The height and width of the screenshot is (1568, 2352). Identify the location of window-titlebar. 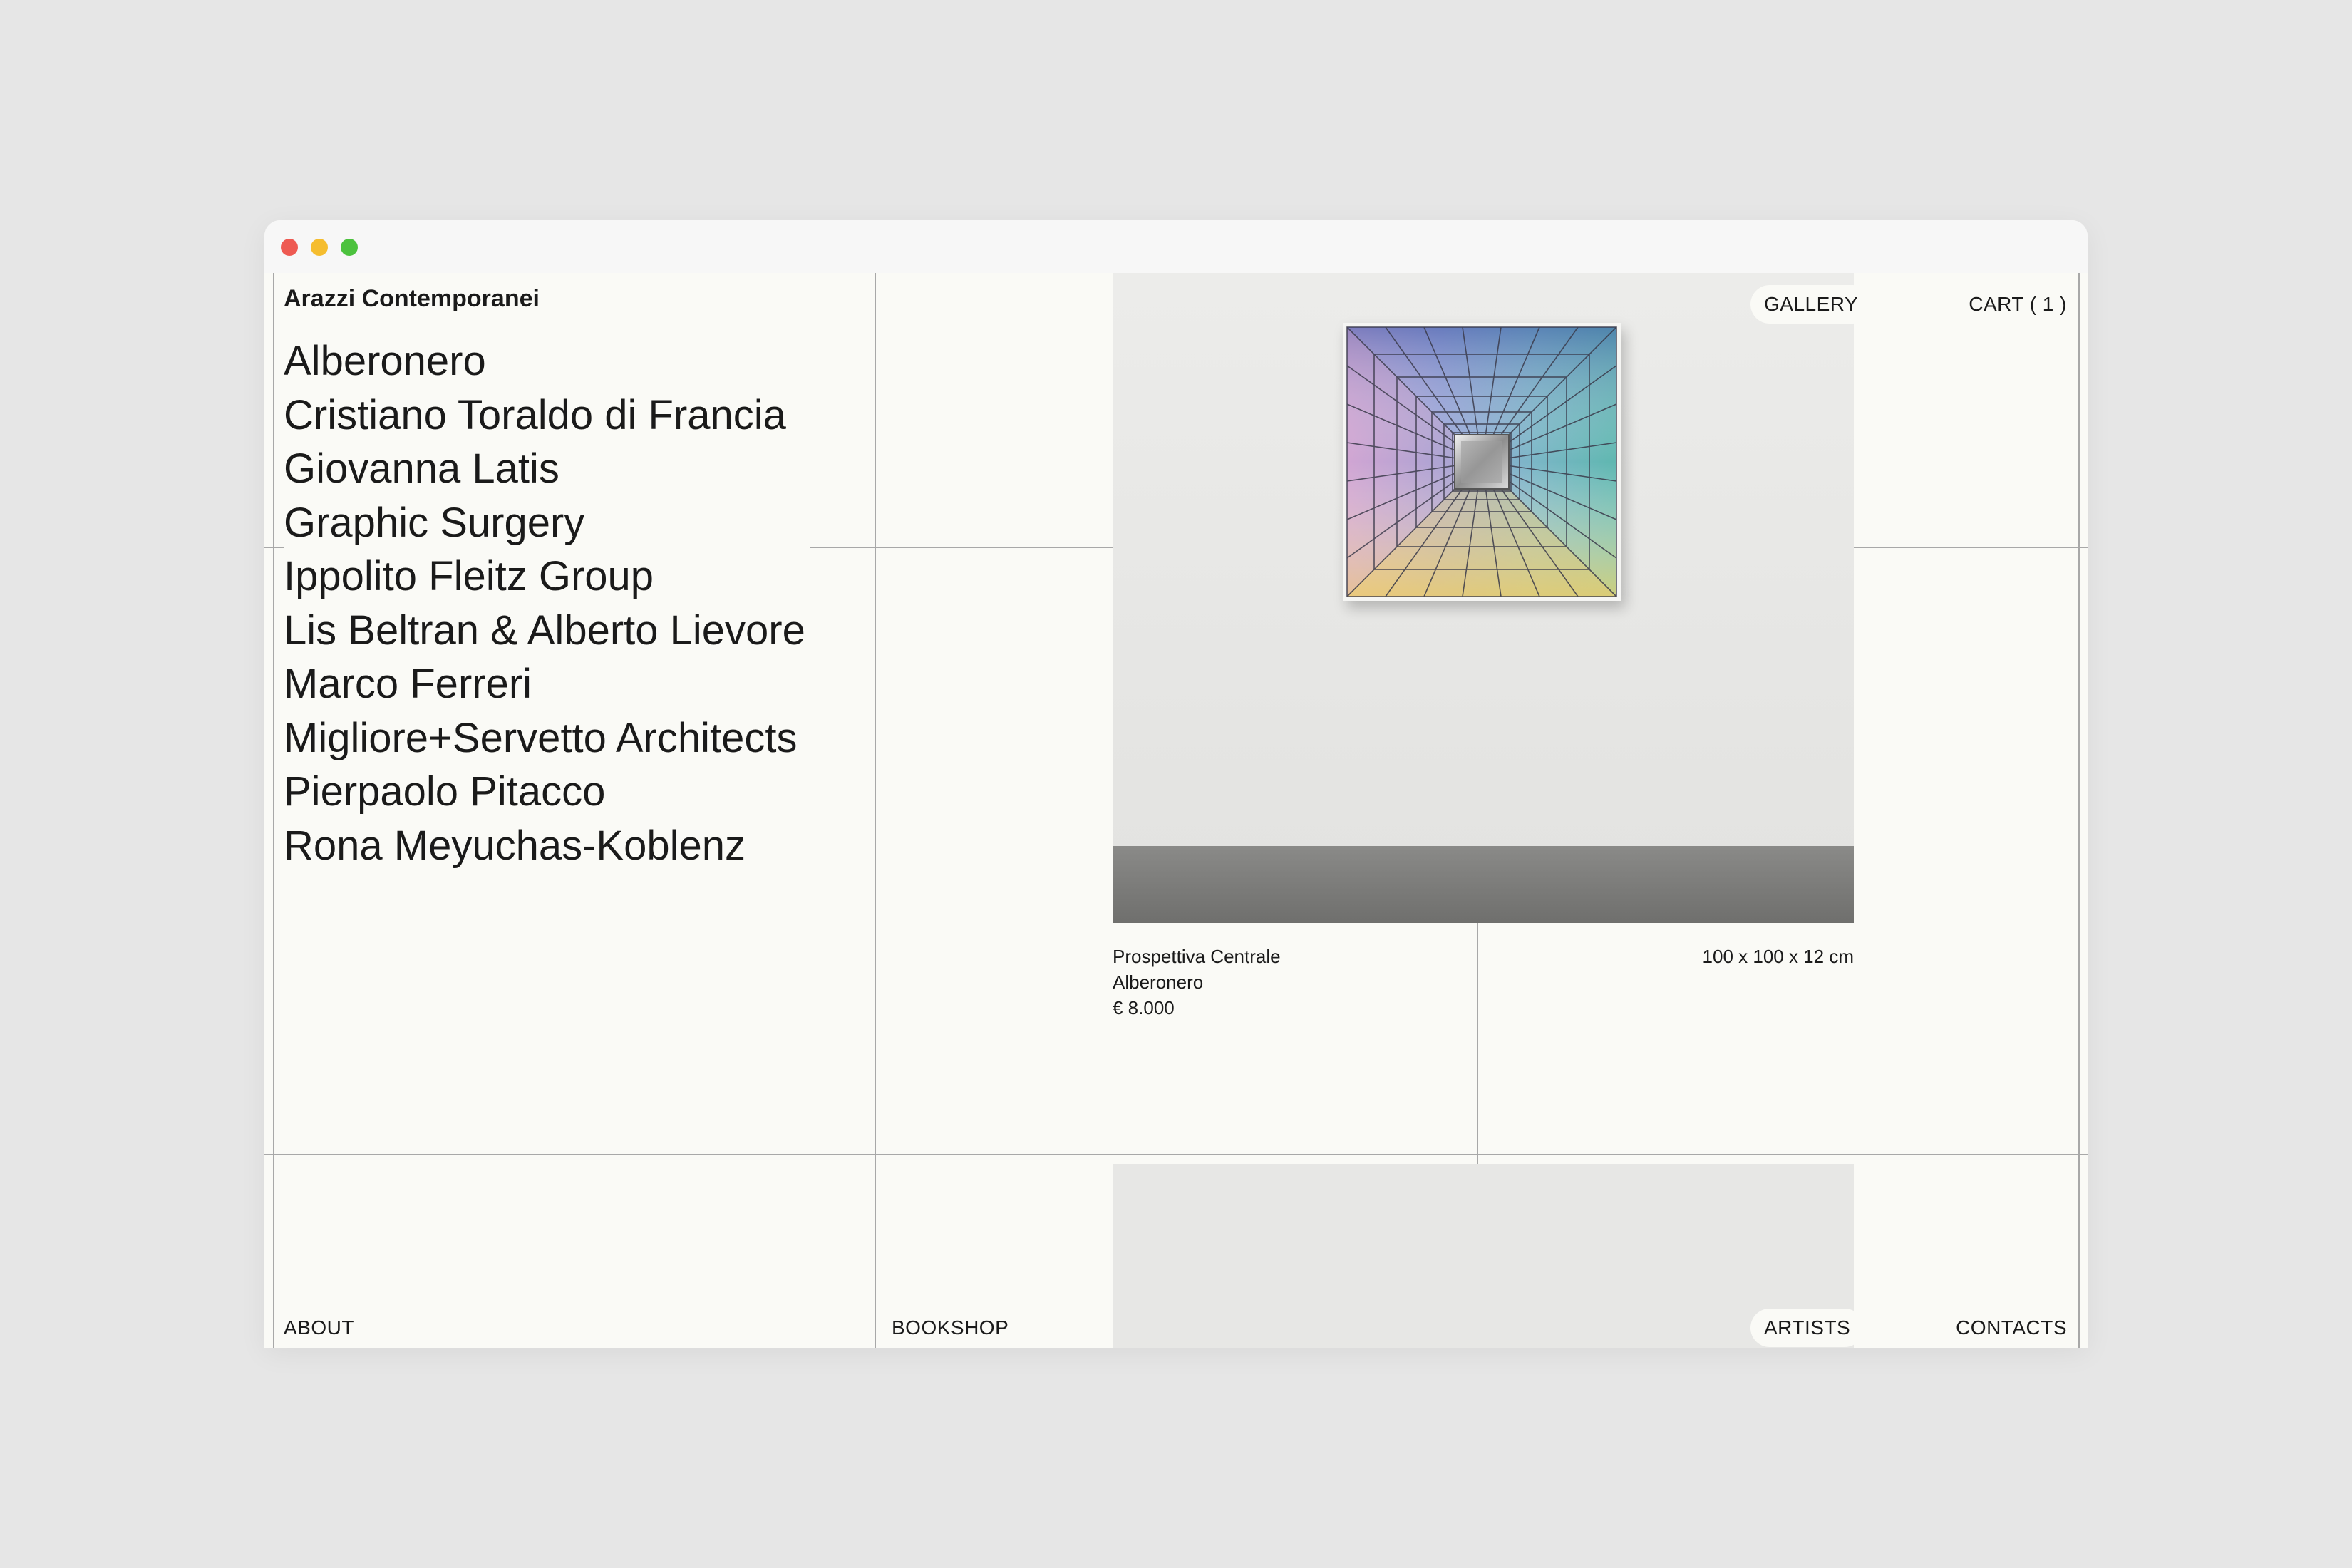
(1176, 247).